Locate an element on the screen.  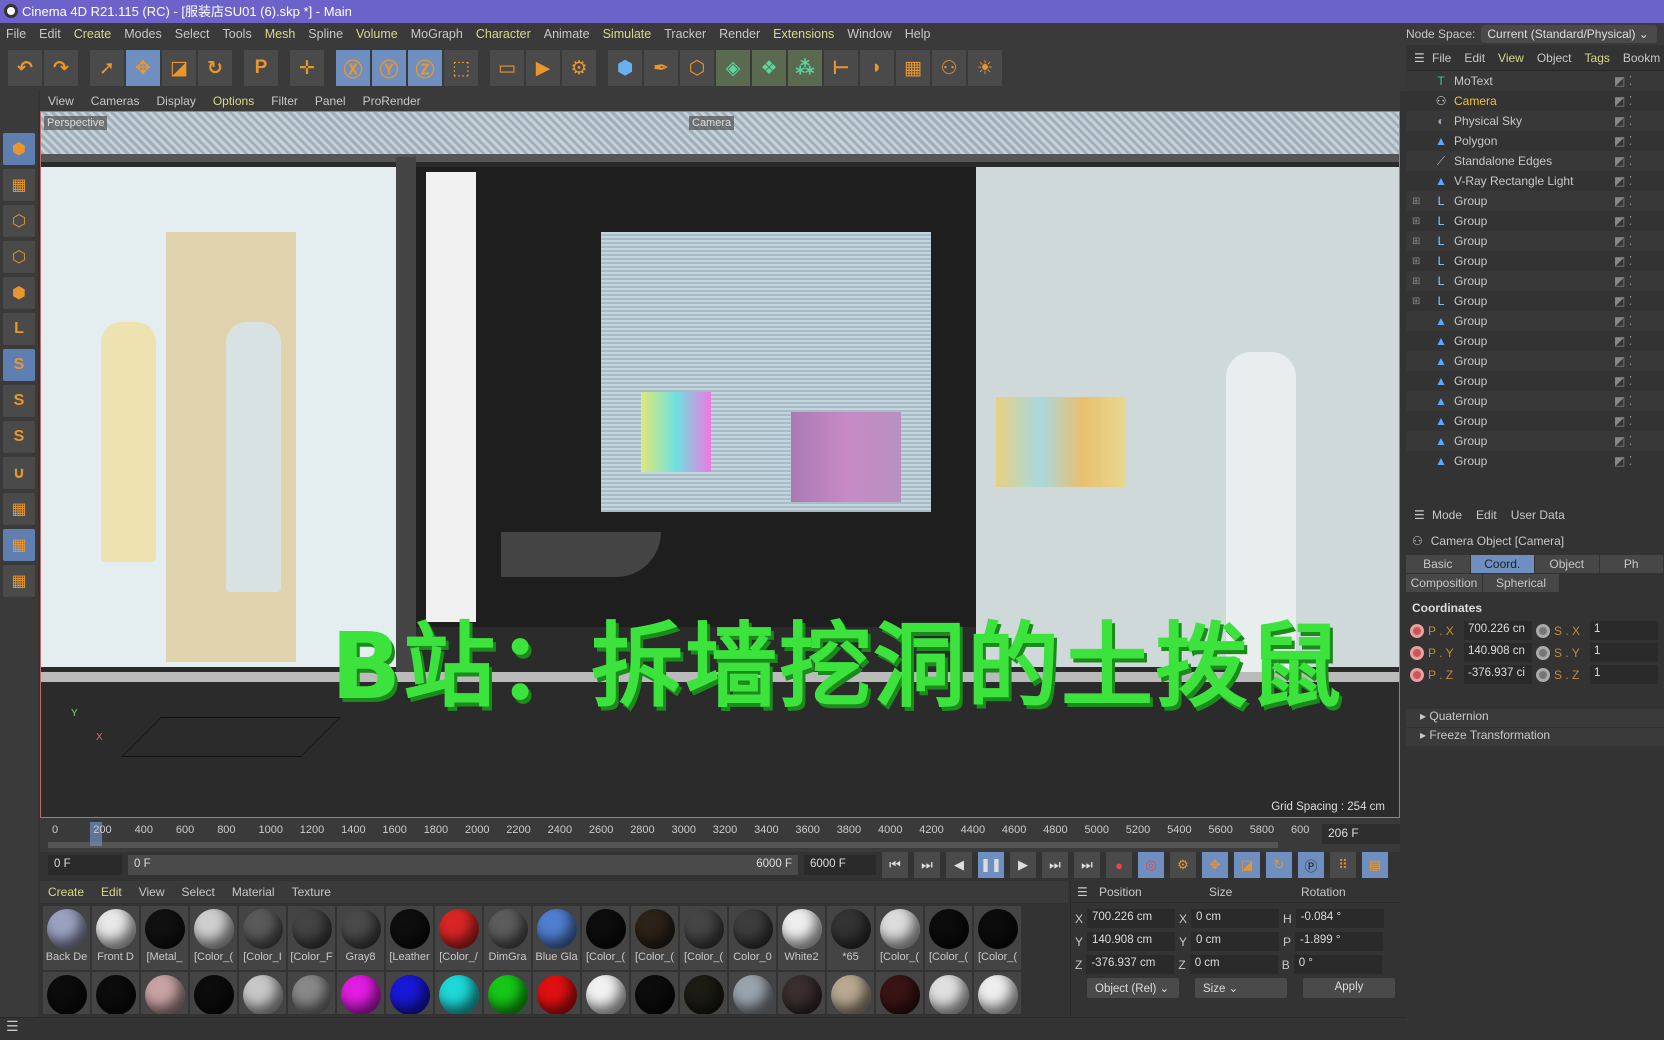
material-swatch: [Leather is located at coordinates (409, 938).